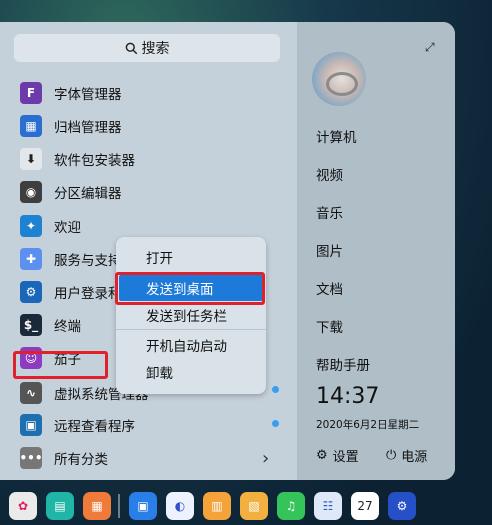  I want to click on place-link: 文档, so click(329, 288).